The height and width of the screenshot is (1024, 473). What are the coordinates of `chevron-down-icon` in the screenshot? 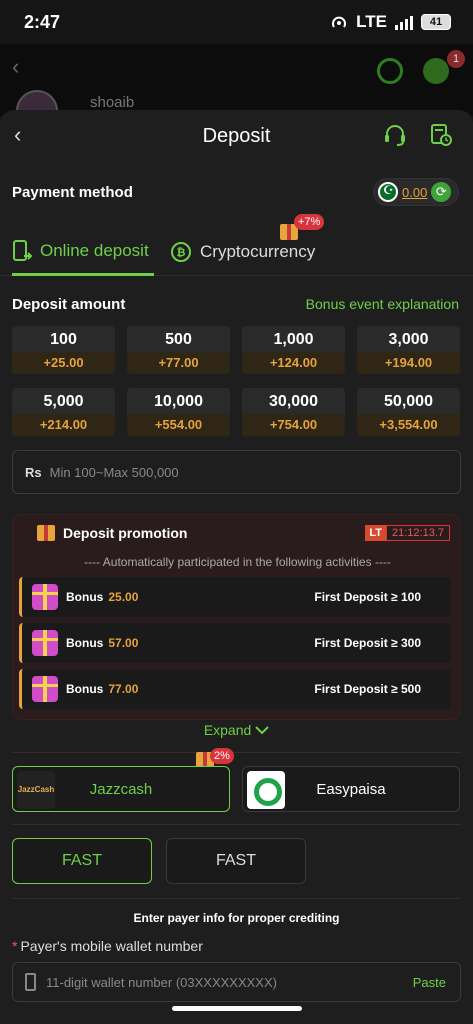 It's located at (262, 730).